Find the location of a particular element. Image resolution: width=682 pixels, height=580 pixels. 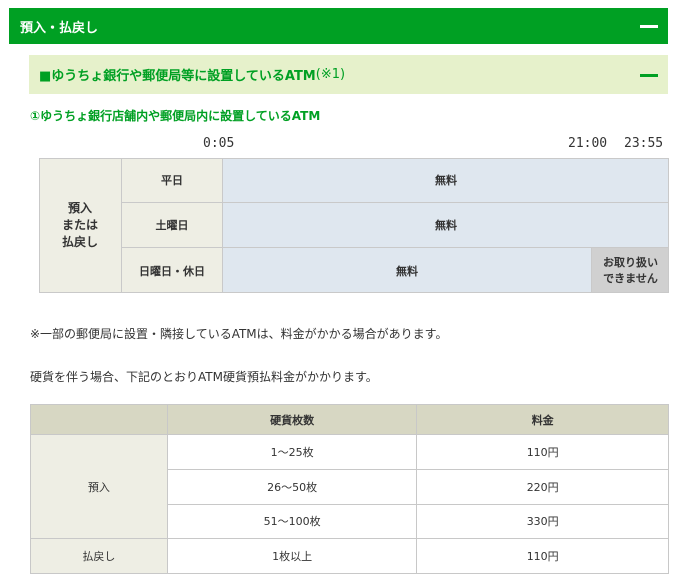

time-end: 23:55 is located at coordinates (644, 143).